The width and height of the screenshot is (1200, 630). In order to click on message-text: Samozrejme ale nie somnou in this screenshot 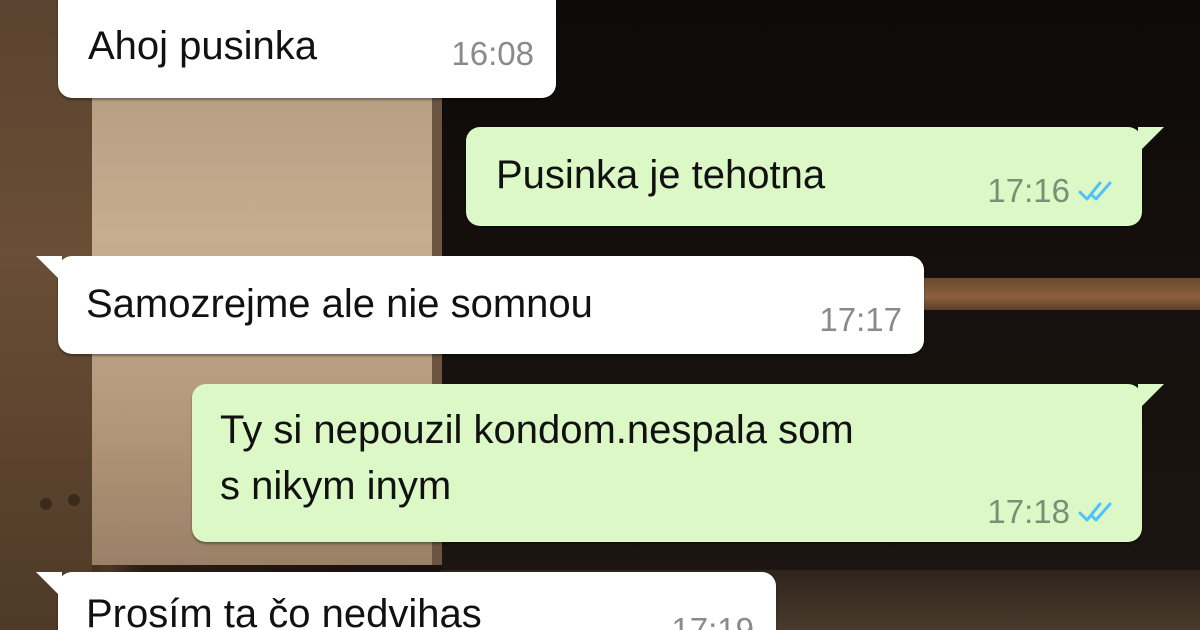, I will do `click(339, 304)`.